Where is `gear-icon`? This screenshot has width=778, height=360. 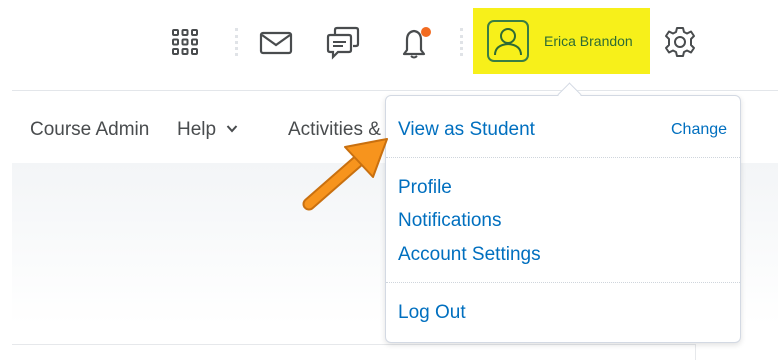
gear-icon is located at coordinates (680, 42).